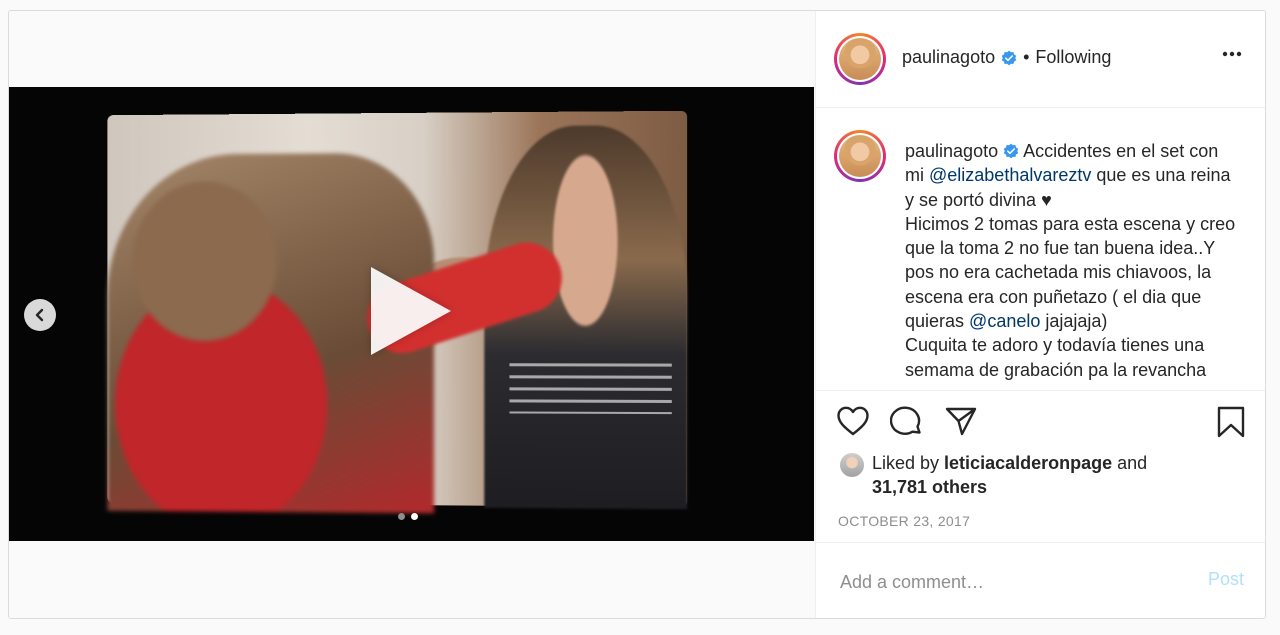  What do you see at coordinates (1129, 463) in the screenshot?
I see `liked-by-and: and` at bounding box center [1129, 463].